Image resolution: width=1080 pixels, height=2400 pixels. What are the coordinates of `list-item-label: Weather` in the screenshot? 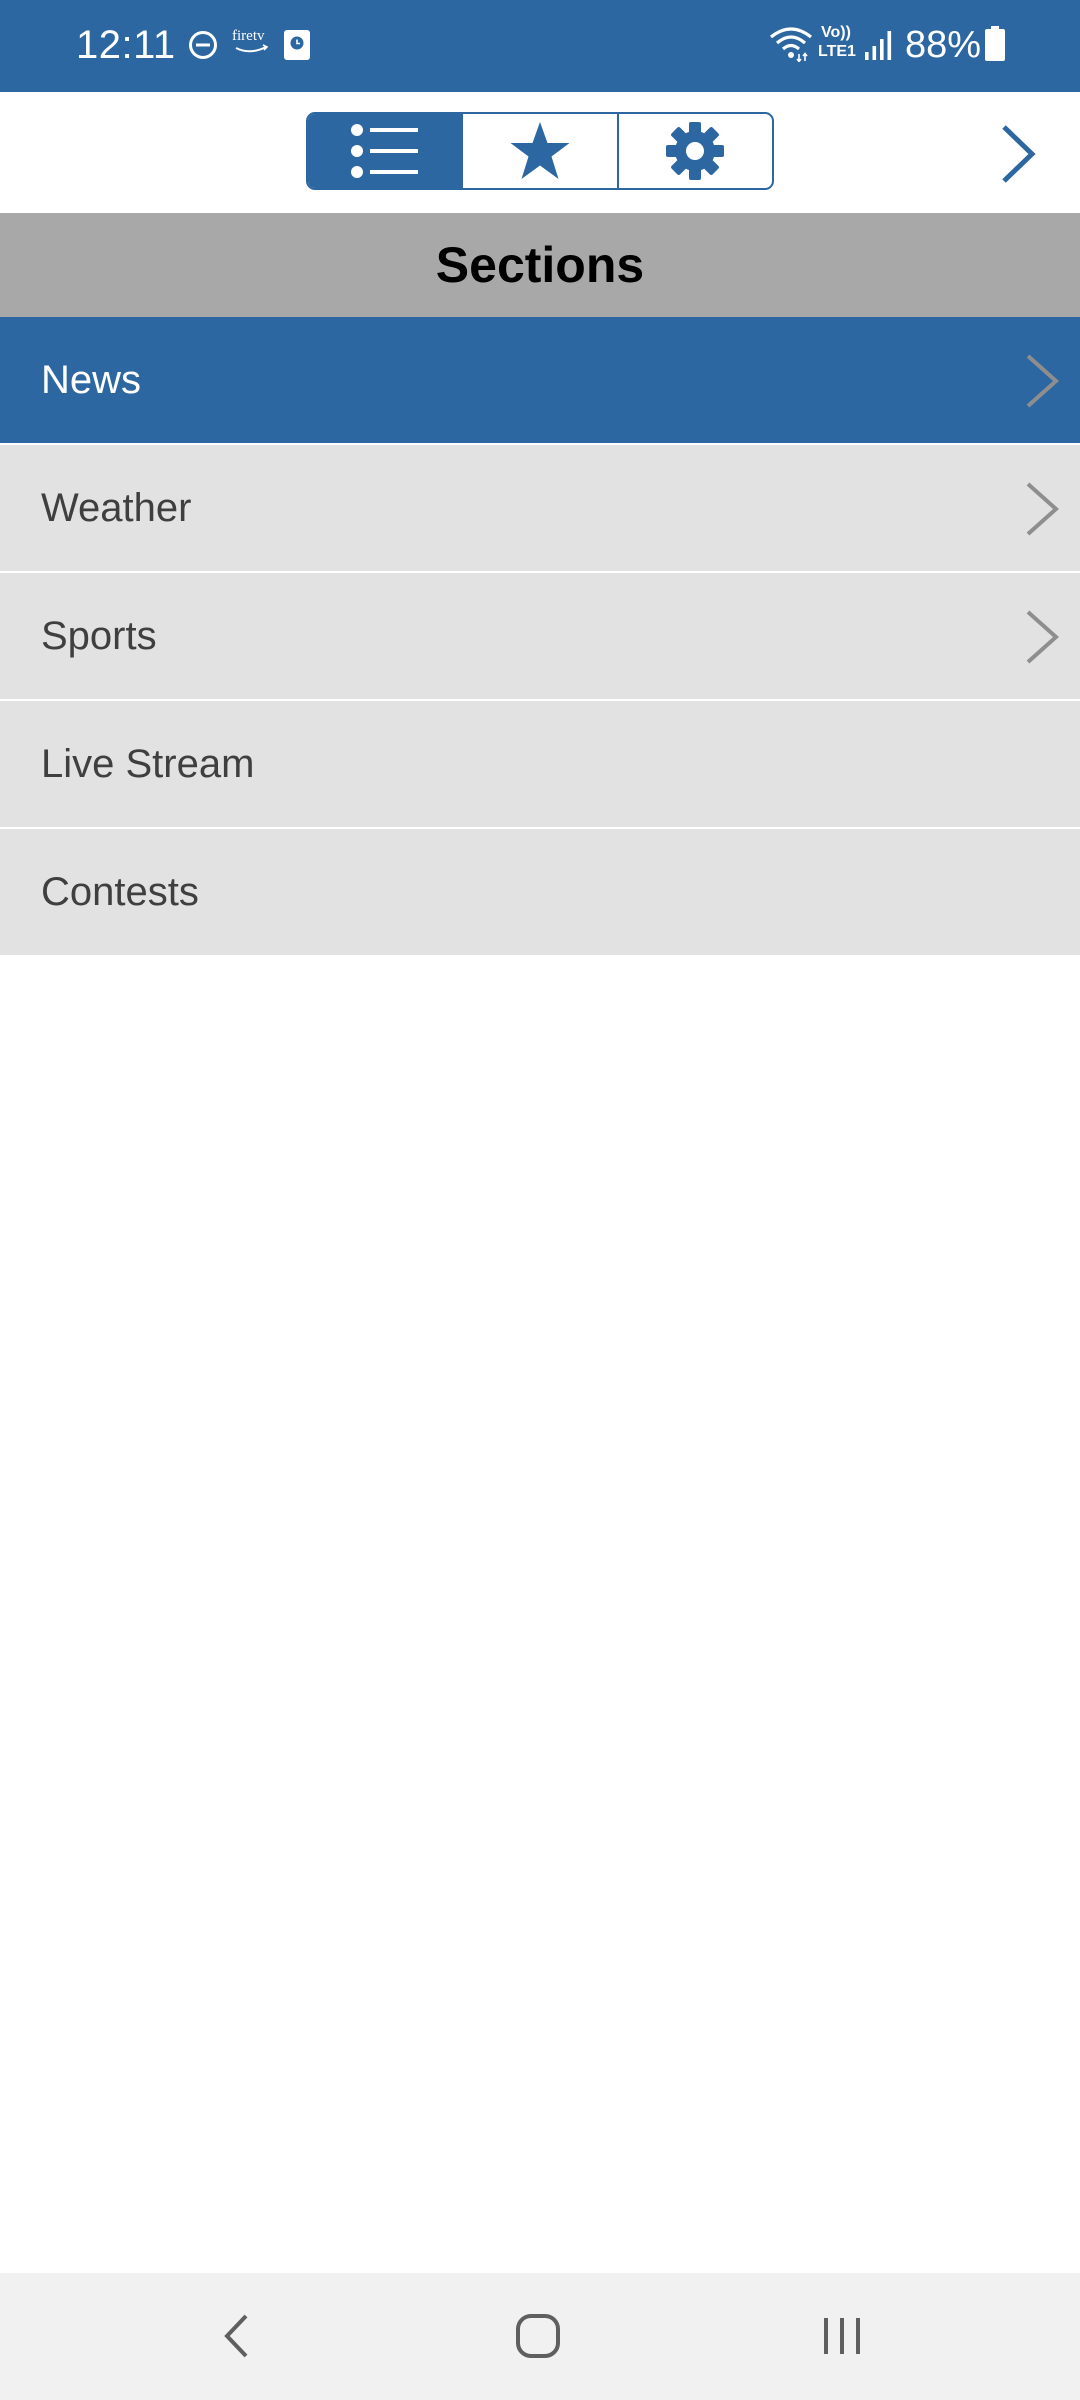 It's located at (116, 508).